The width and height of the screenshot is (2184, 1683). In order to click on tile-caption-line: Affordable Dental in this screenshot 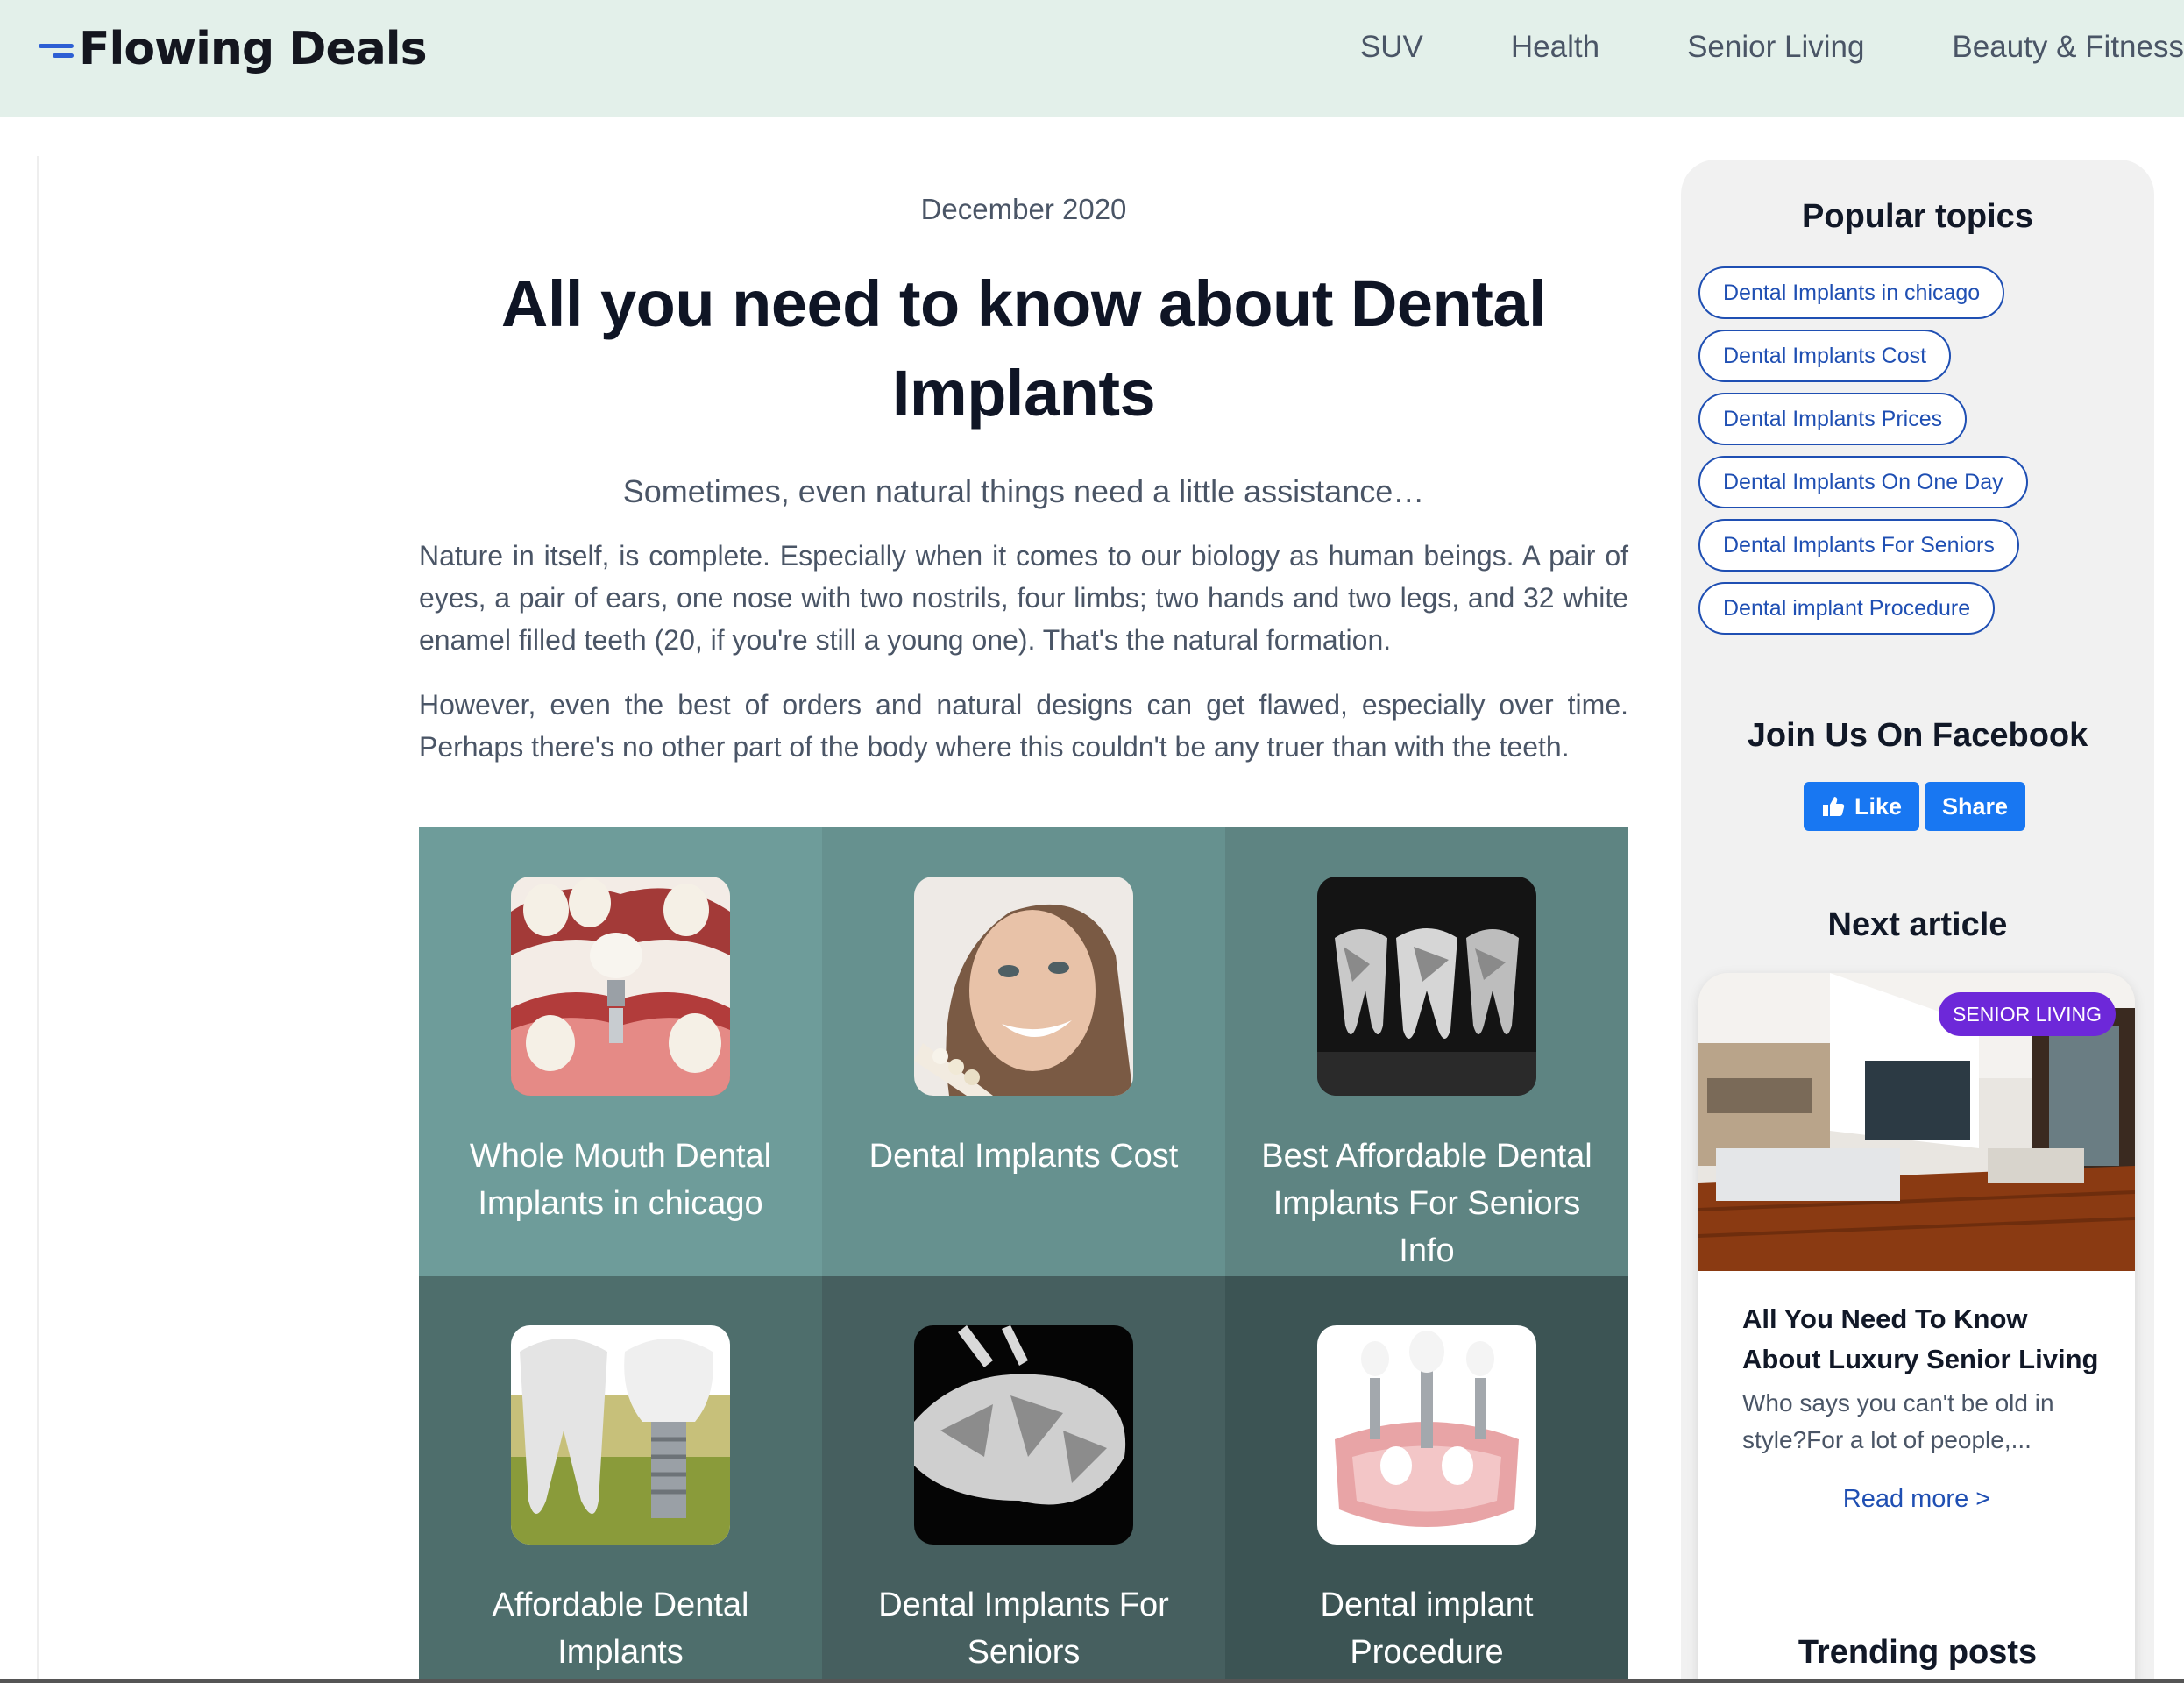, I will do `click(620, 1605)`.